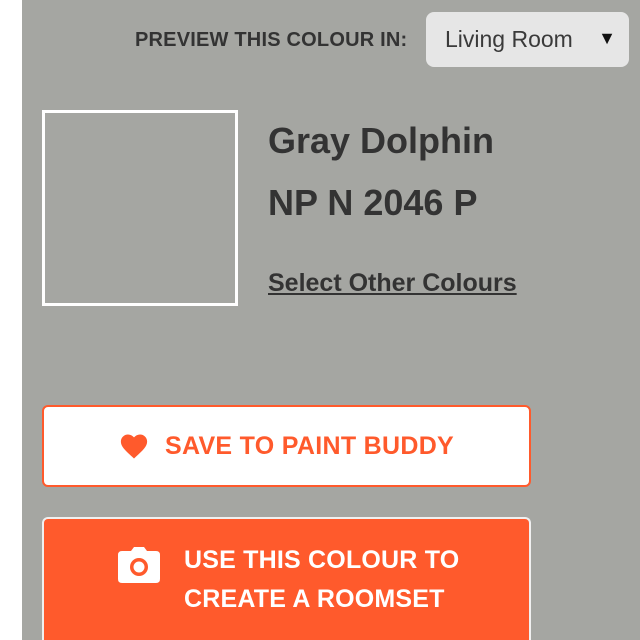  Describe the element at coordinates (322, 560) in the screenshot. I see `roomset-label-line1: USE THIS COLOUR TO` at that location.